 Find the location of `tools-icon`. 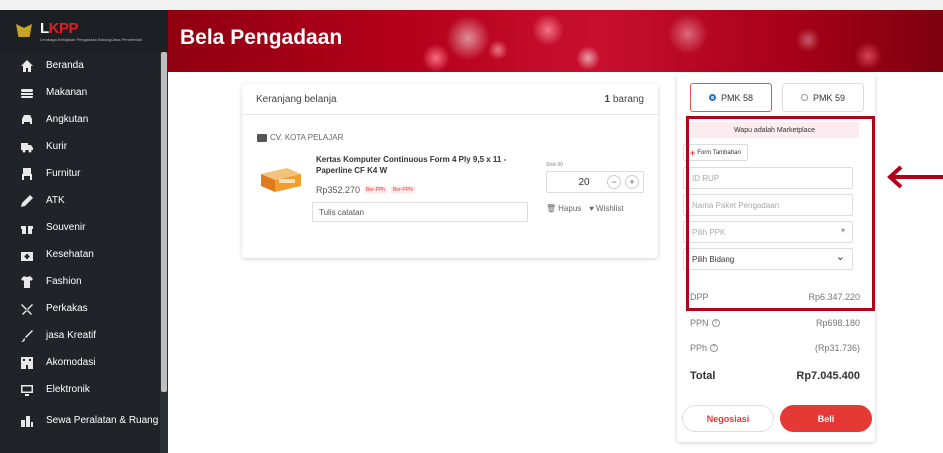

tools-icon is located at coordinates (27, 309).